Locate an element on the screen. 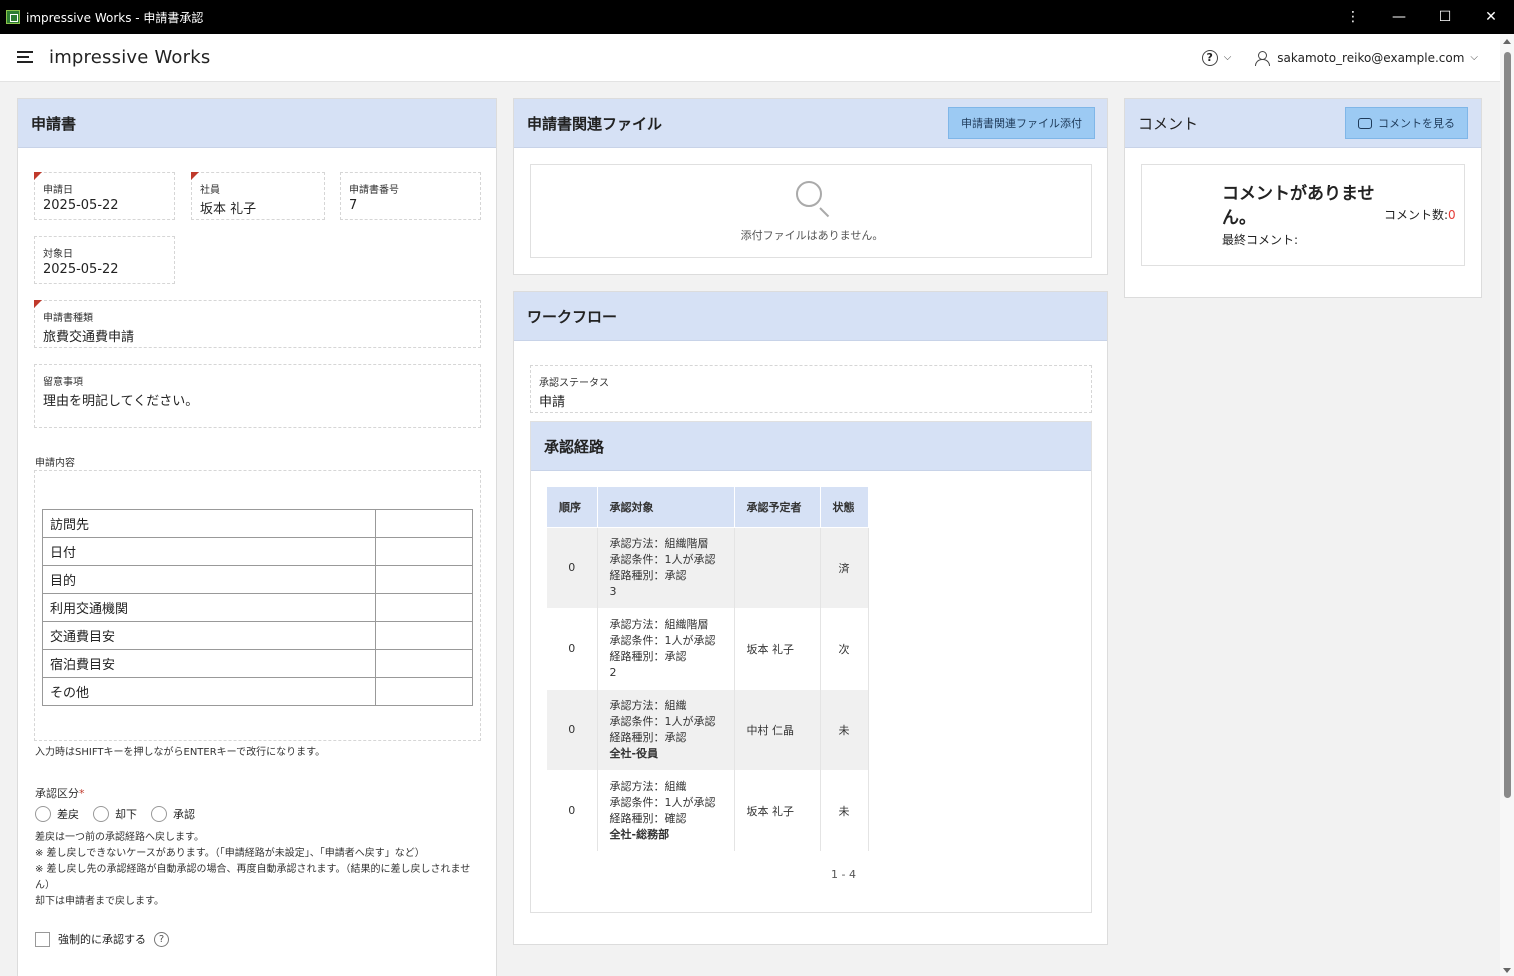 The height and width of the screenshot is (976, 1514). chevron-down-icon: ⌵ is located at coordinates (1227, 57).